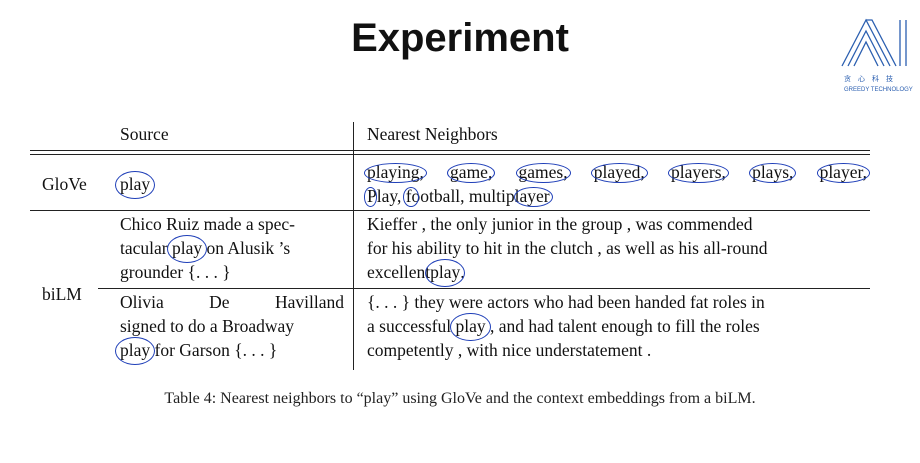  What do you see at coordinates (207, 326) in the screenshot?
I see `bilm-source-2-line-2: signed to do a Broadway` at bounding box center [207, 326].